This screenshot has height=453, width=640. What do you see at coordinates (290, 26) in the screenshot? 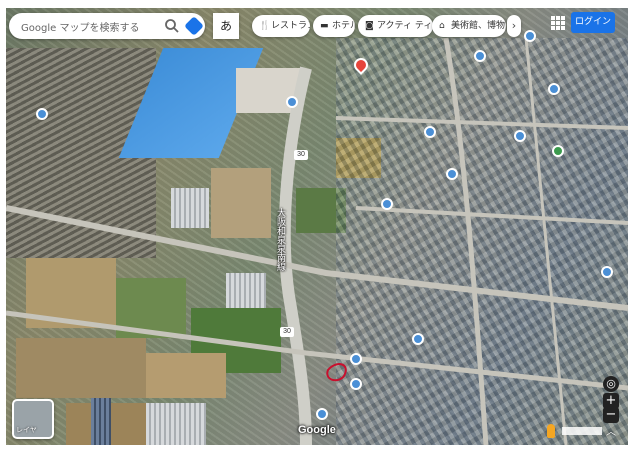
I see `chip-label: レストラン` at bounding box center [290, 26].